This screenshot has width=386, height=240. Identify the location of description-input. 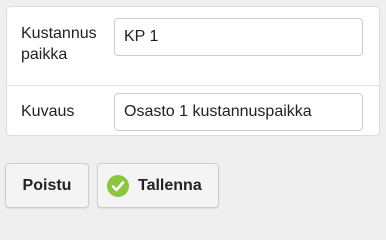
(238, 112).